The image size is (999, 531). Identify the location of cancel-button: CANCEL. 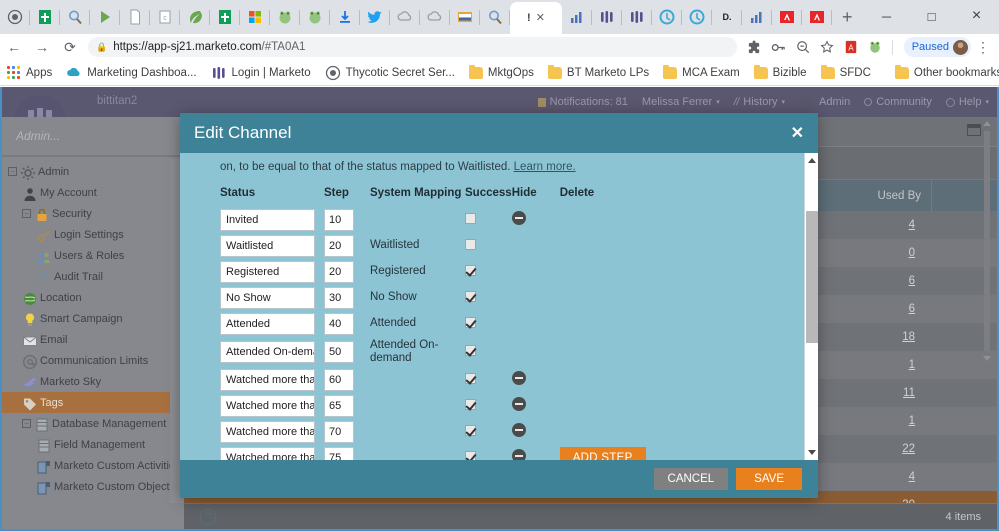
(691, 479).